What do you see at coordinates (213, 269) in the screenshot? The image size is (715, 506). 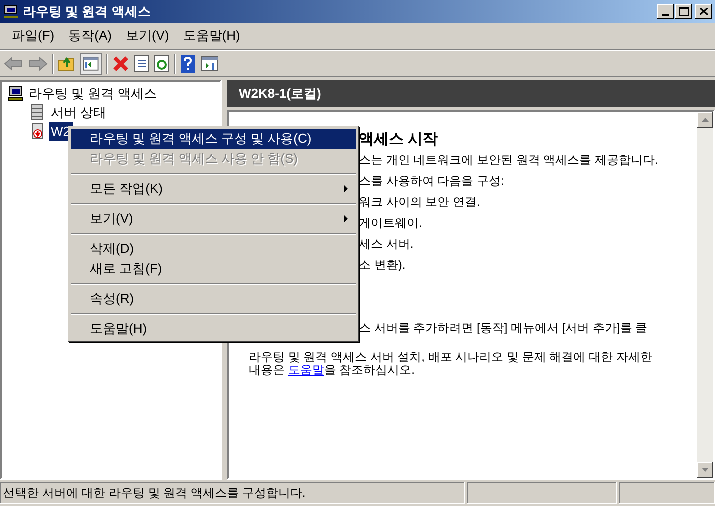 I see `menu-item: 새로 고침(F)` at bounding box center [213, 269].